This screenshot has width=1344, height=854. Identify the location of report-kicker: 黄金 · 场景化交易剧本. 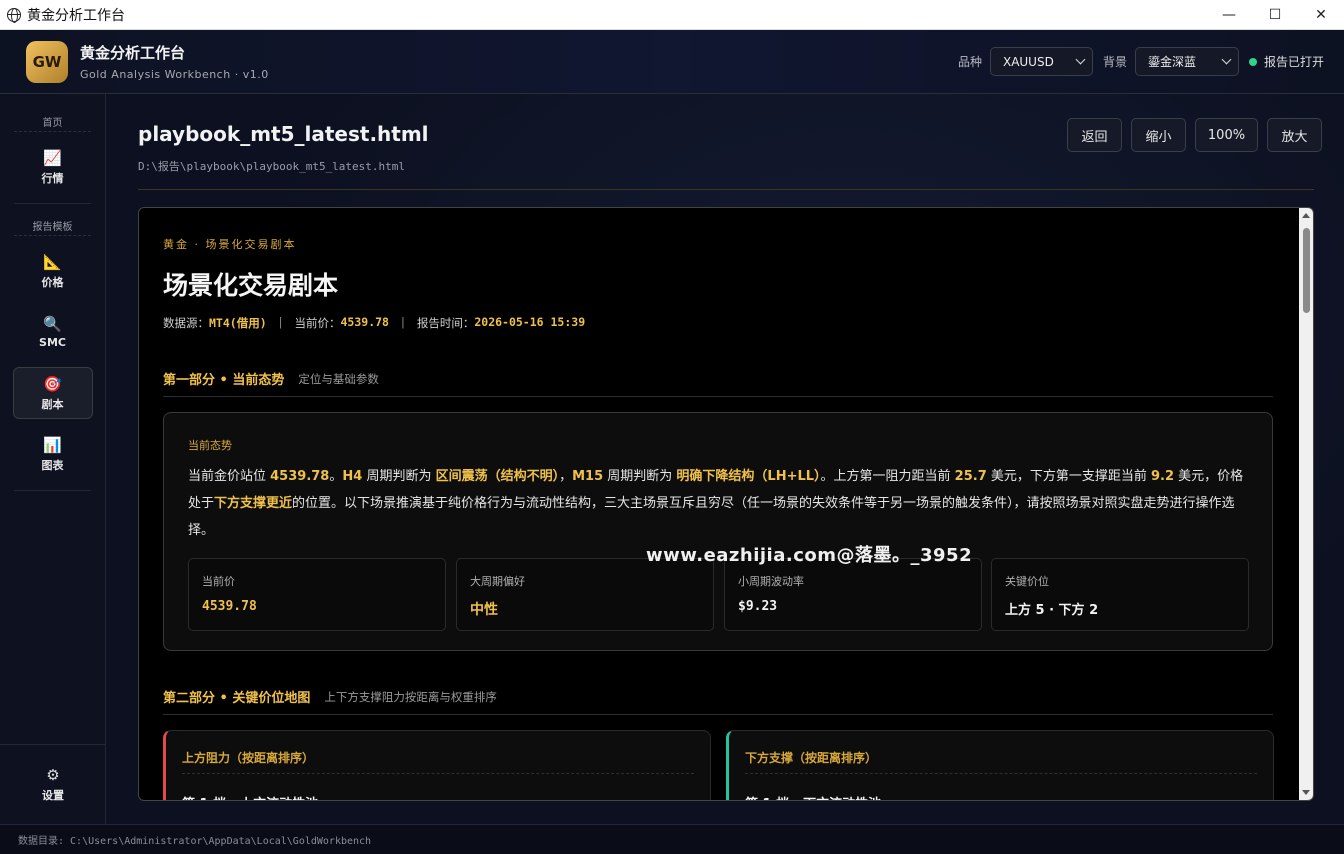
(230, 244).